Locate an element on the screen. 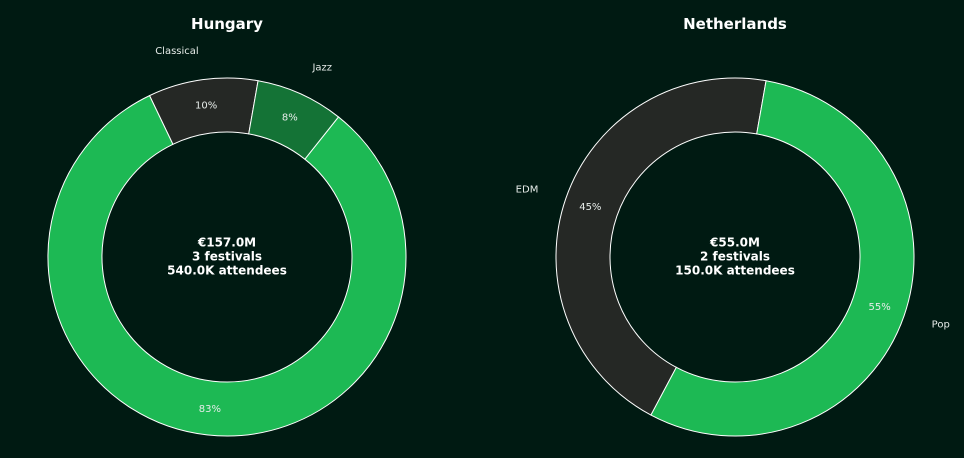  slice-label-jazz: Jazz is located at coordinates (321, 67).